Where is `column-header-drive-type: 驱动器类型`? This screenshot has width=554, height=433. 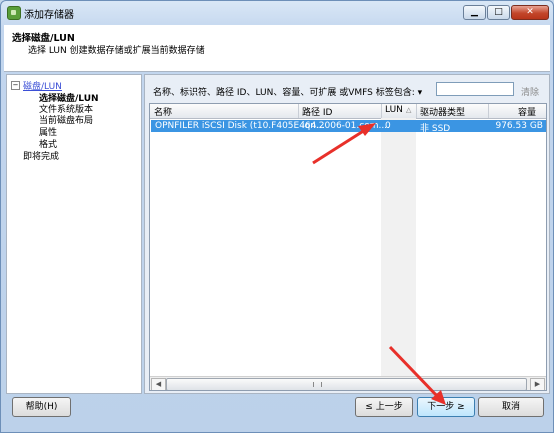
column-header-drive-type: 驱动器类型 is located at coordinates (442, 111).